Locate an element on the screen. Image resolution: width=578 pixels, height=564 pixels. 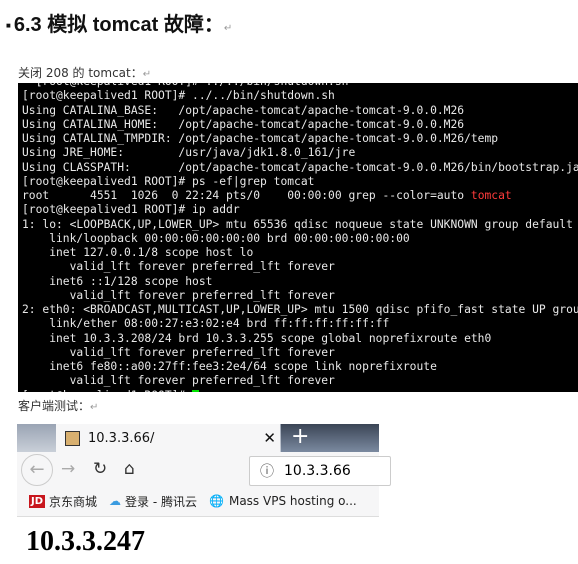
bookmark-jd: 京东商城 is located at coordinates (73, 501).